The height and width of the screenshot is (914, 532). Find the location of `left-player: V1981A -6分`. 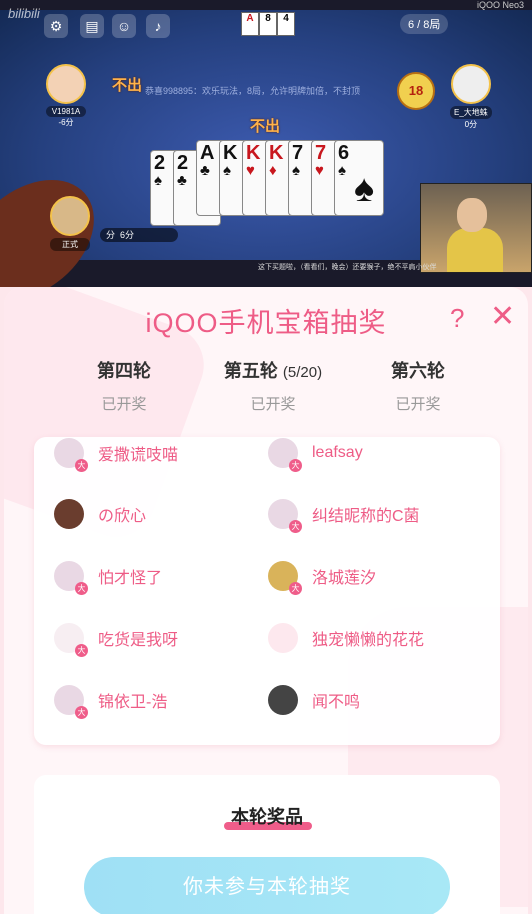

left-player: V1981A -6分 is located at coordinates (66, 96).